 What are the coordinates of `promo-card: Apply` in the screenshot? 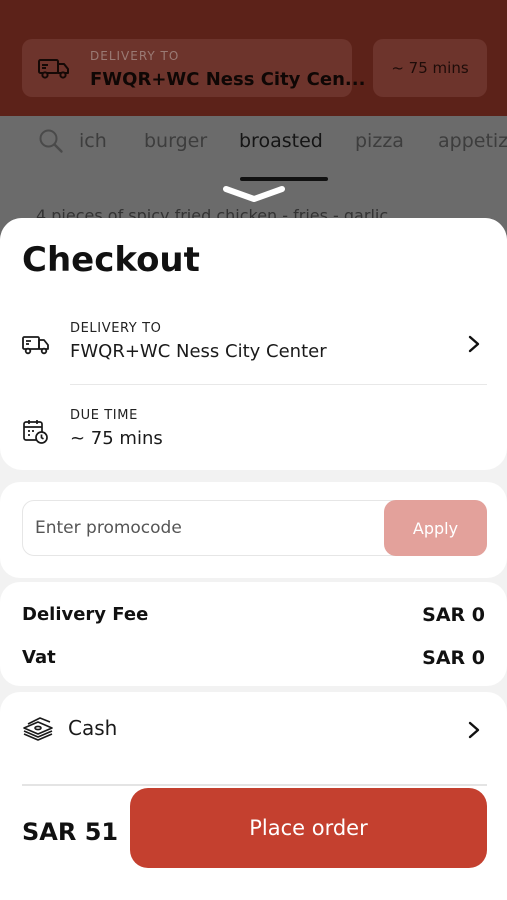 It's located at (253, 530).